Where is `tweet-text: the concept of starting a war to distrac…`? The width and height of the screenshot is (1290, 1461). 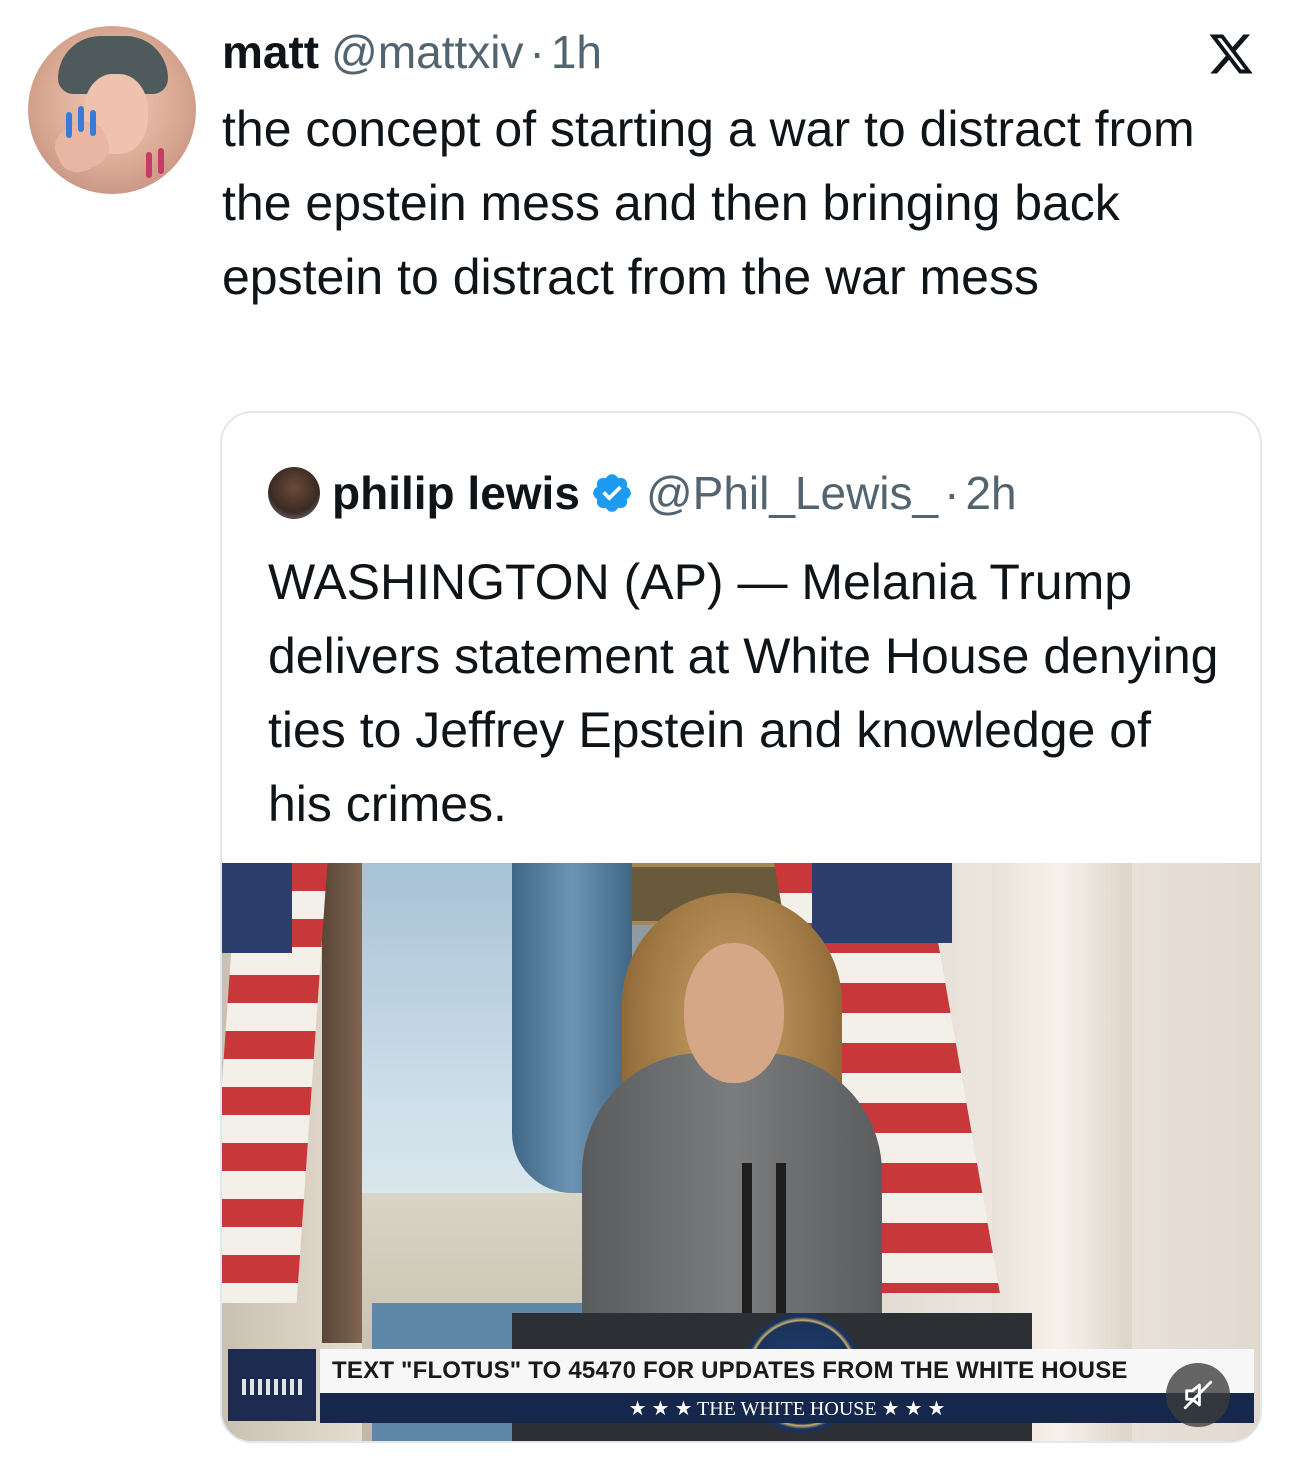
tweet-text: the concept of starting a war to distrac… is located at coordinates (708, 203).